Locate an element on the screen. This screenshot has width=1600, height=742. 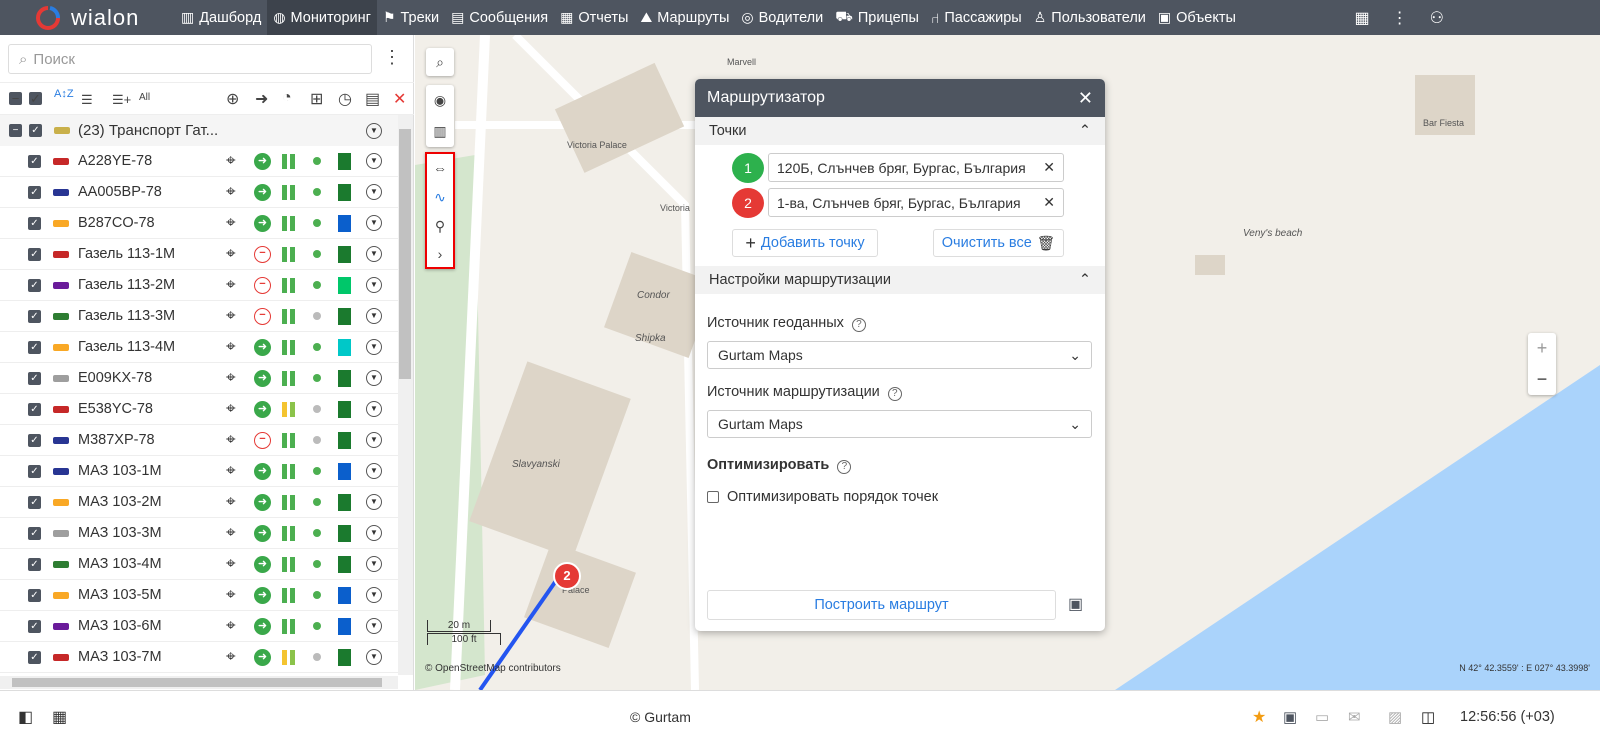
point-1-input: 120Б, Слънчев бряг, Бургас, България ✕ is located at coordinates (916, 167).